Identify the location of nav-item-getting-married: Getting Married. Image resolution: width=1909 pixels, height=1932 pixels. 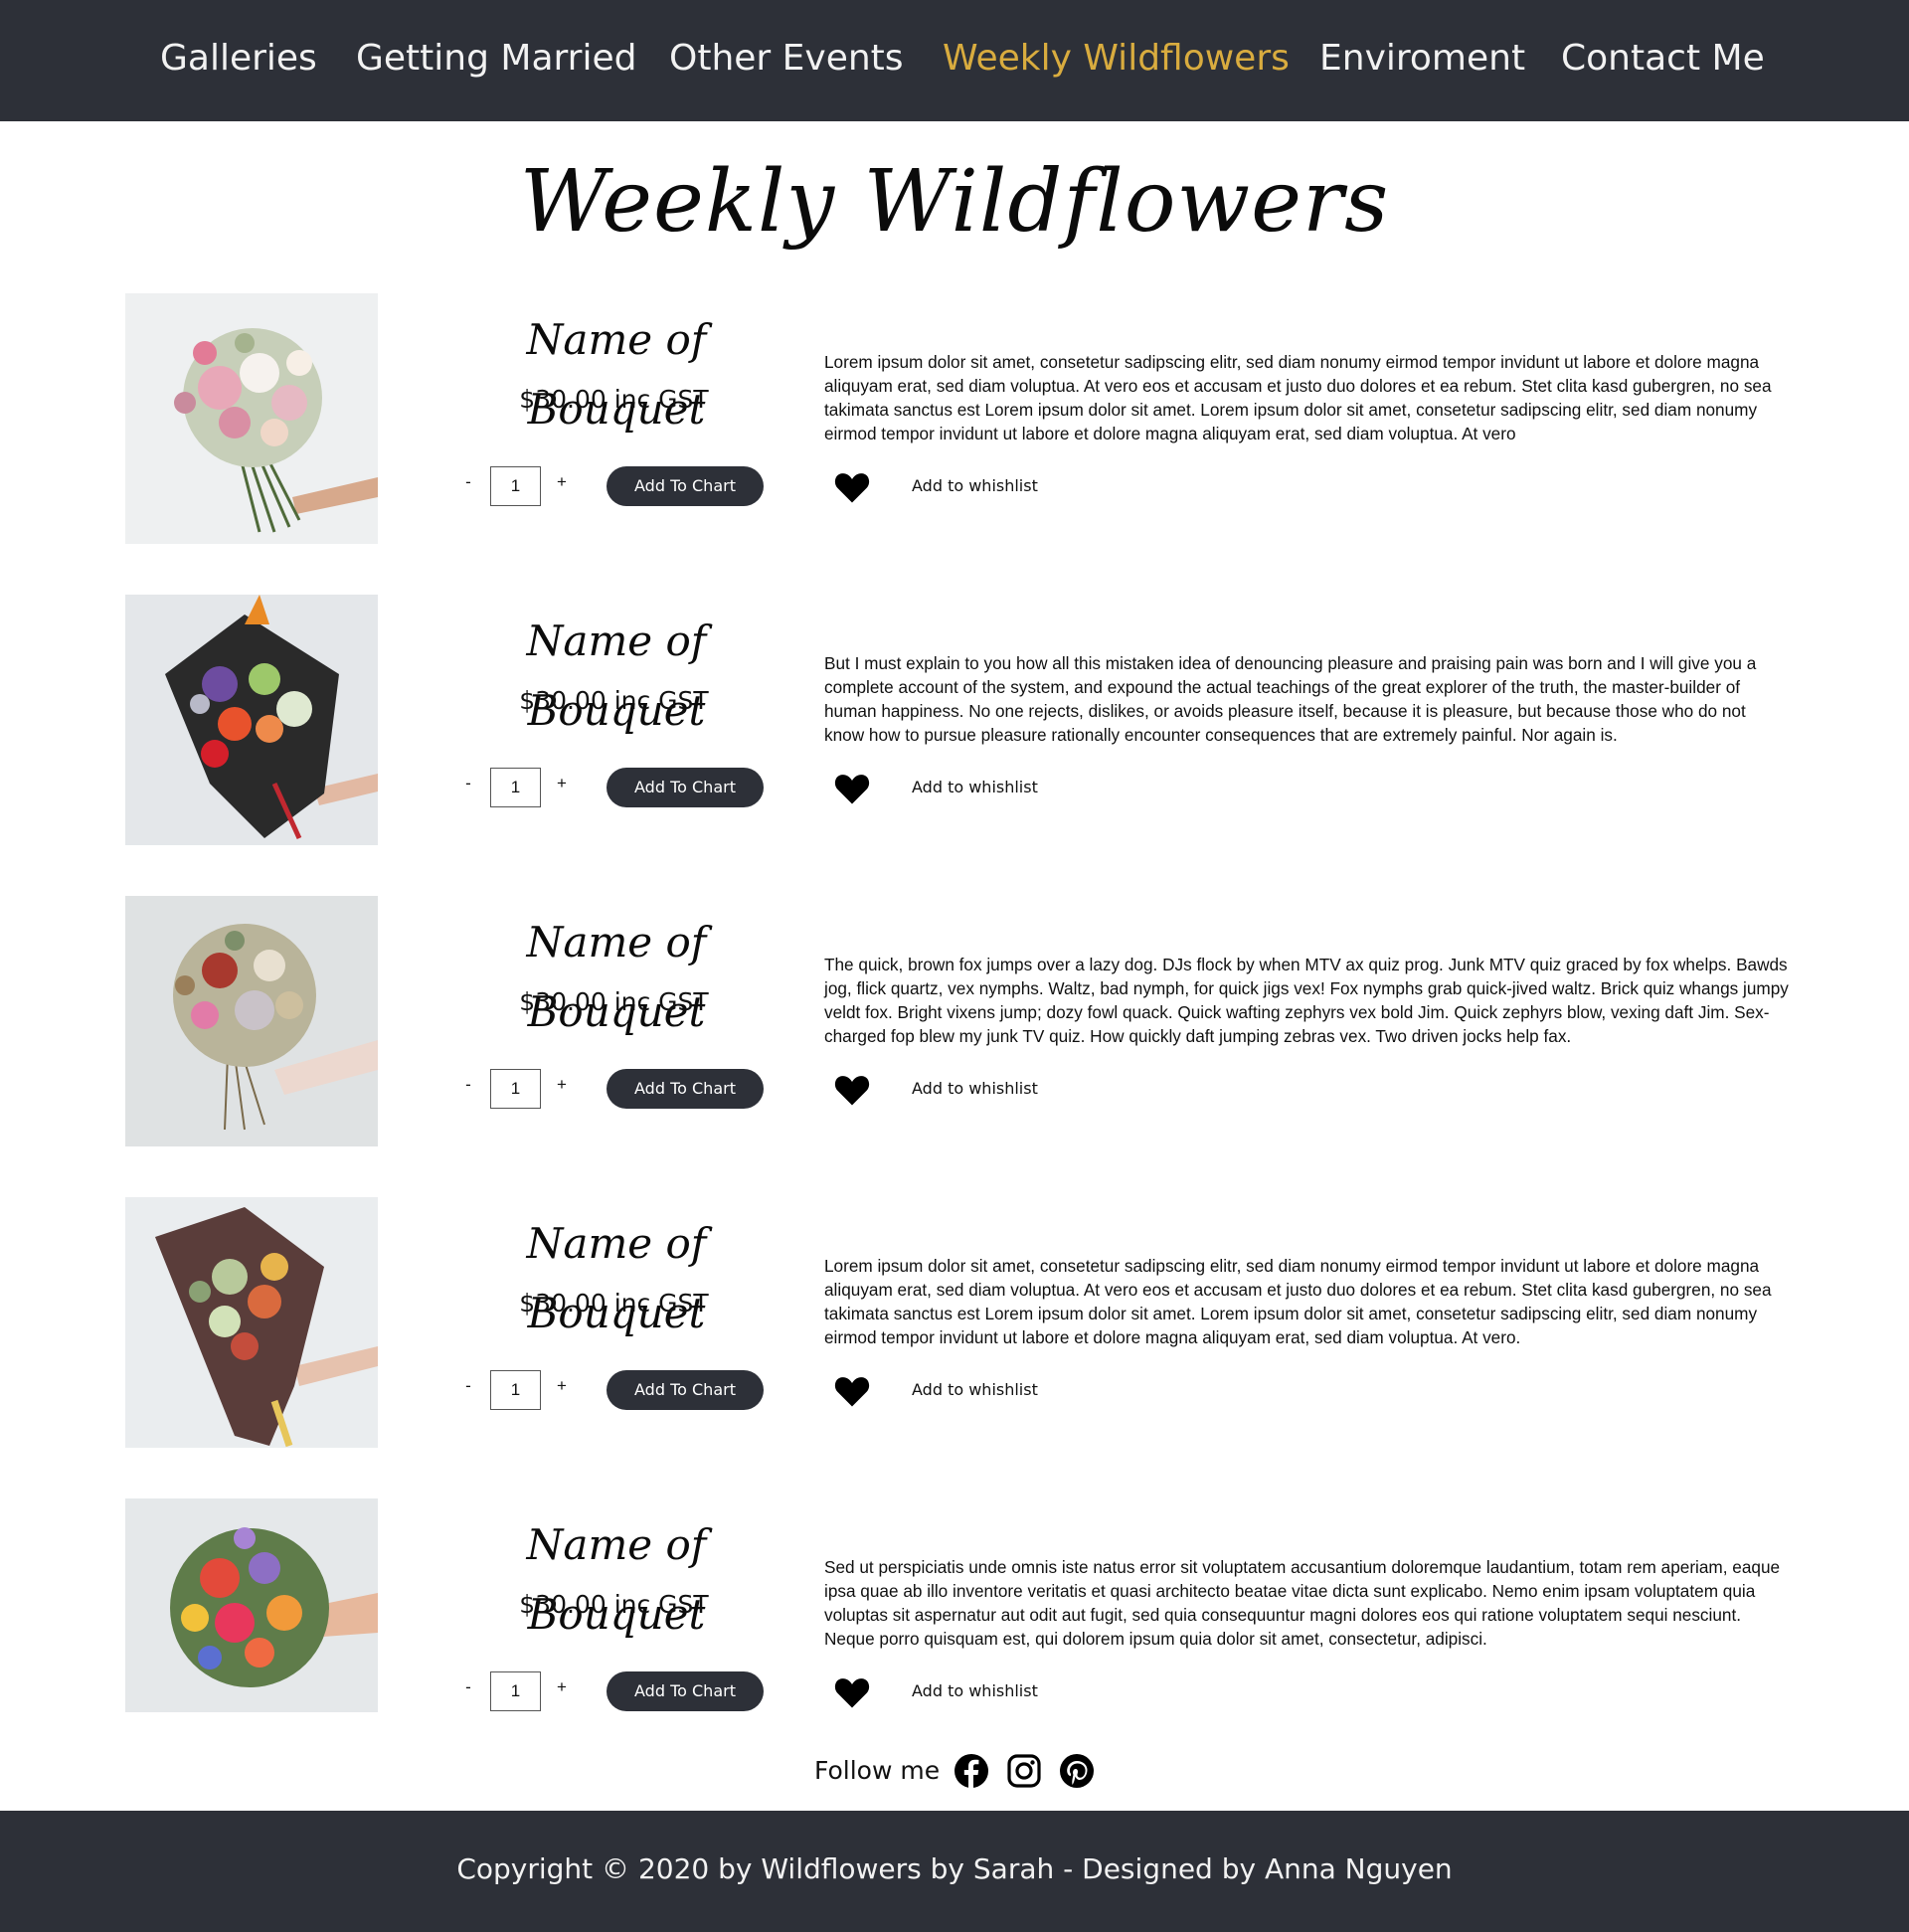
(496, 59).